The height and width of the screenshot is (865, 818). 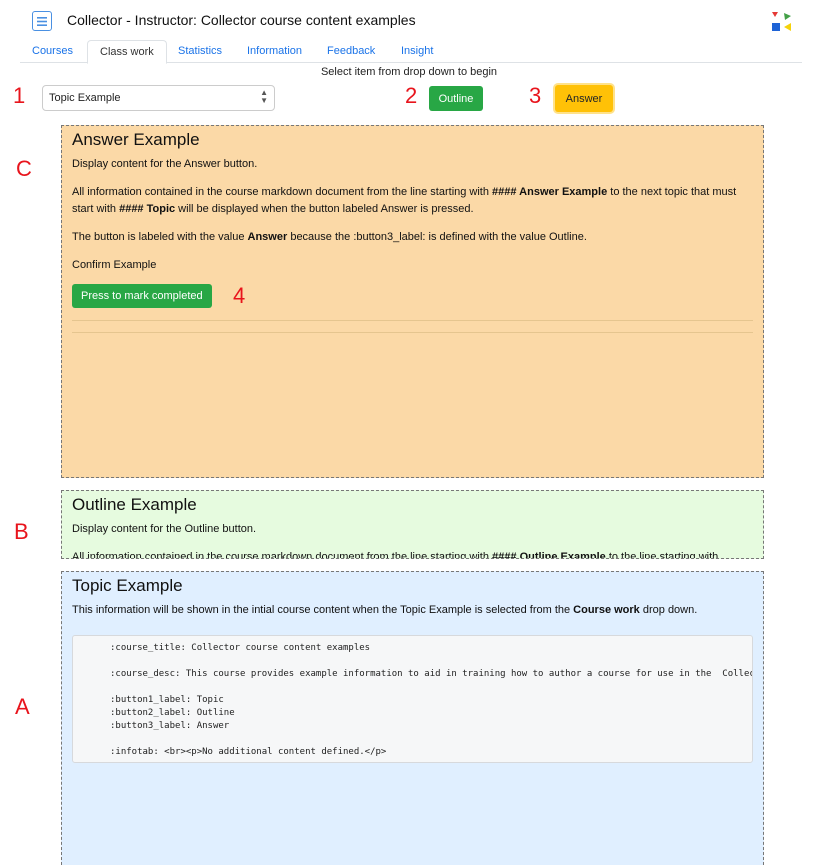 I want to click on instruction-text: Select item from drop down to begin, so click(x=409, y=72).